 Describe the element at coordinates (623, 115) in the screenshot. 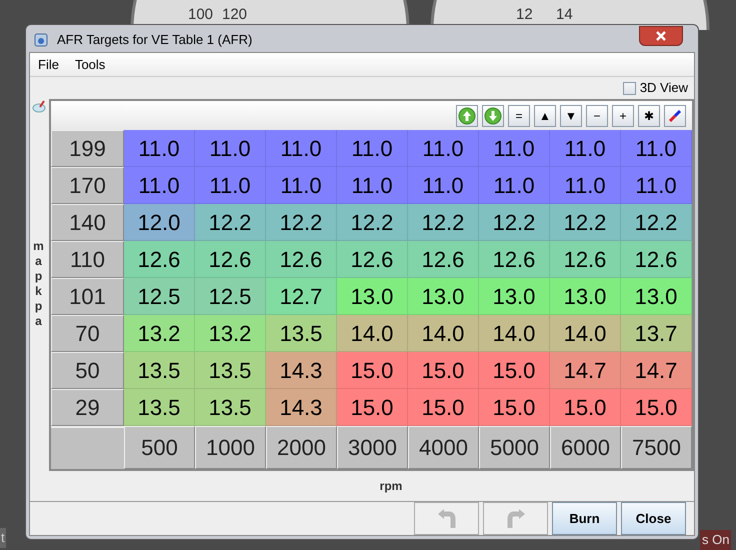

I see `toolbar-button: +` at that location.